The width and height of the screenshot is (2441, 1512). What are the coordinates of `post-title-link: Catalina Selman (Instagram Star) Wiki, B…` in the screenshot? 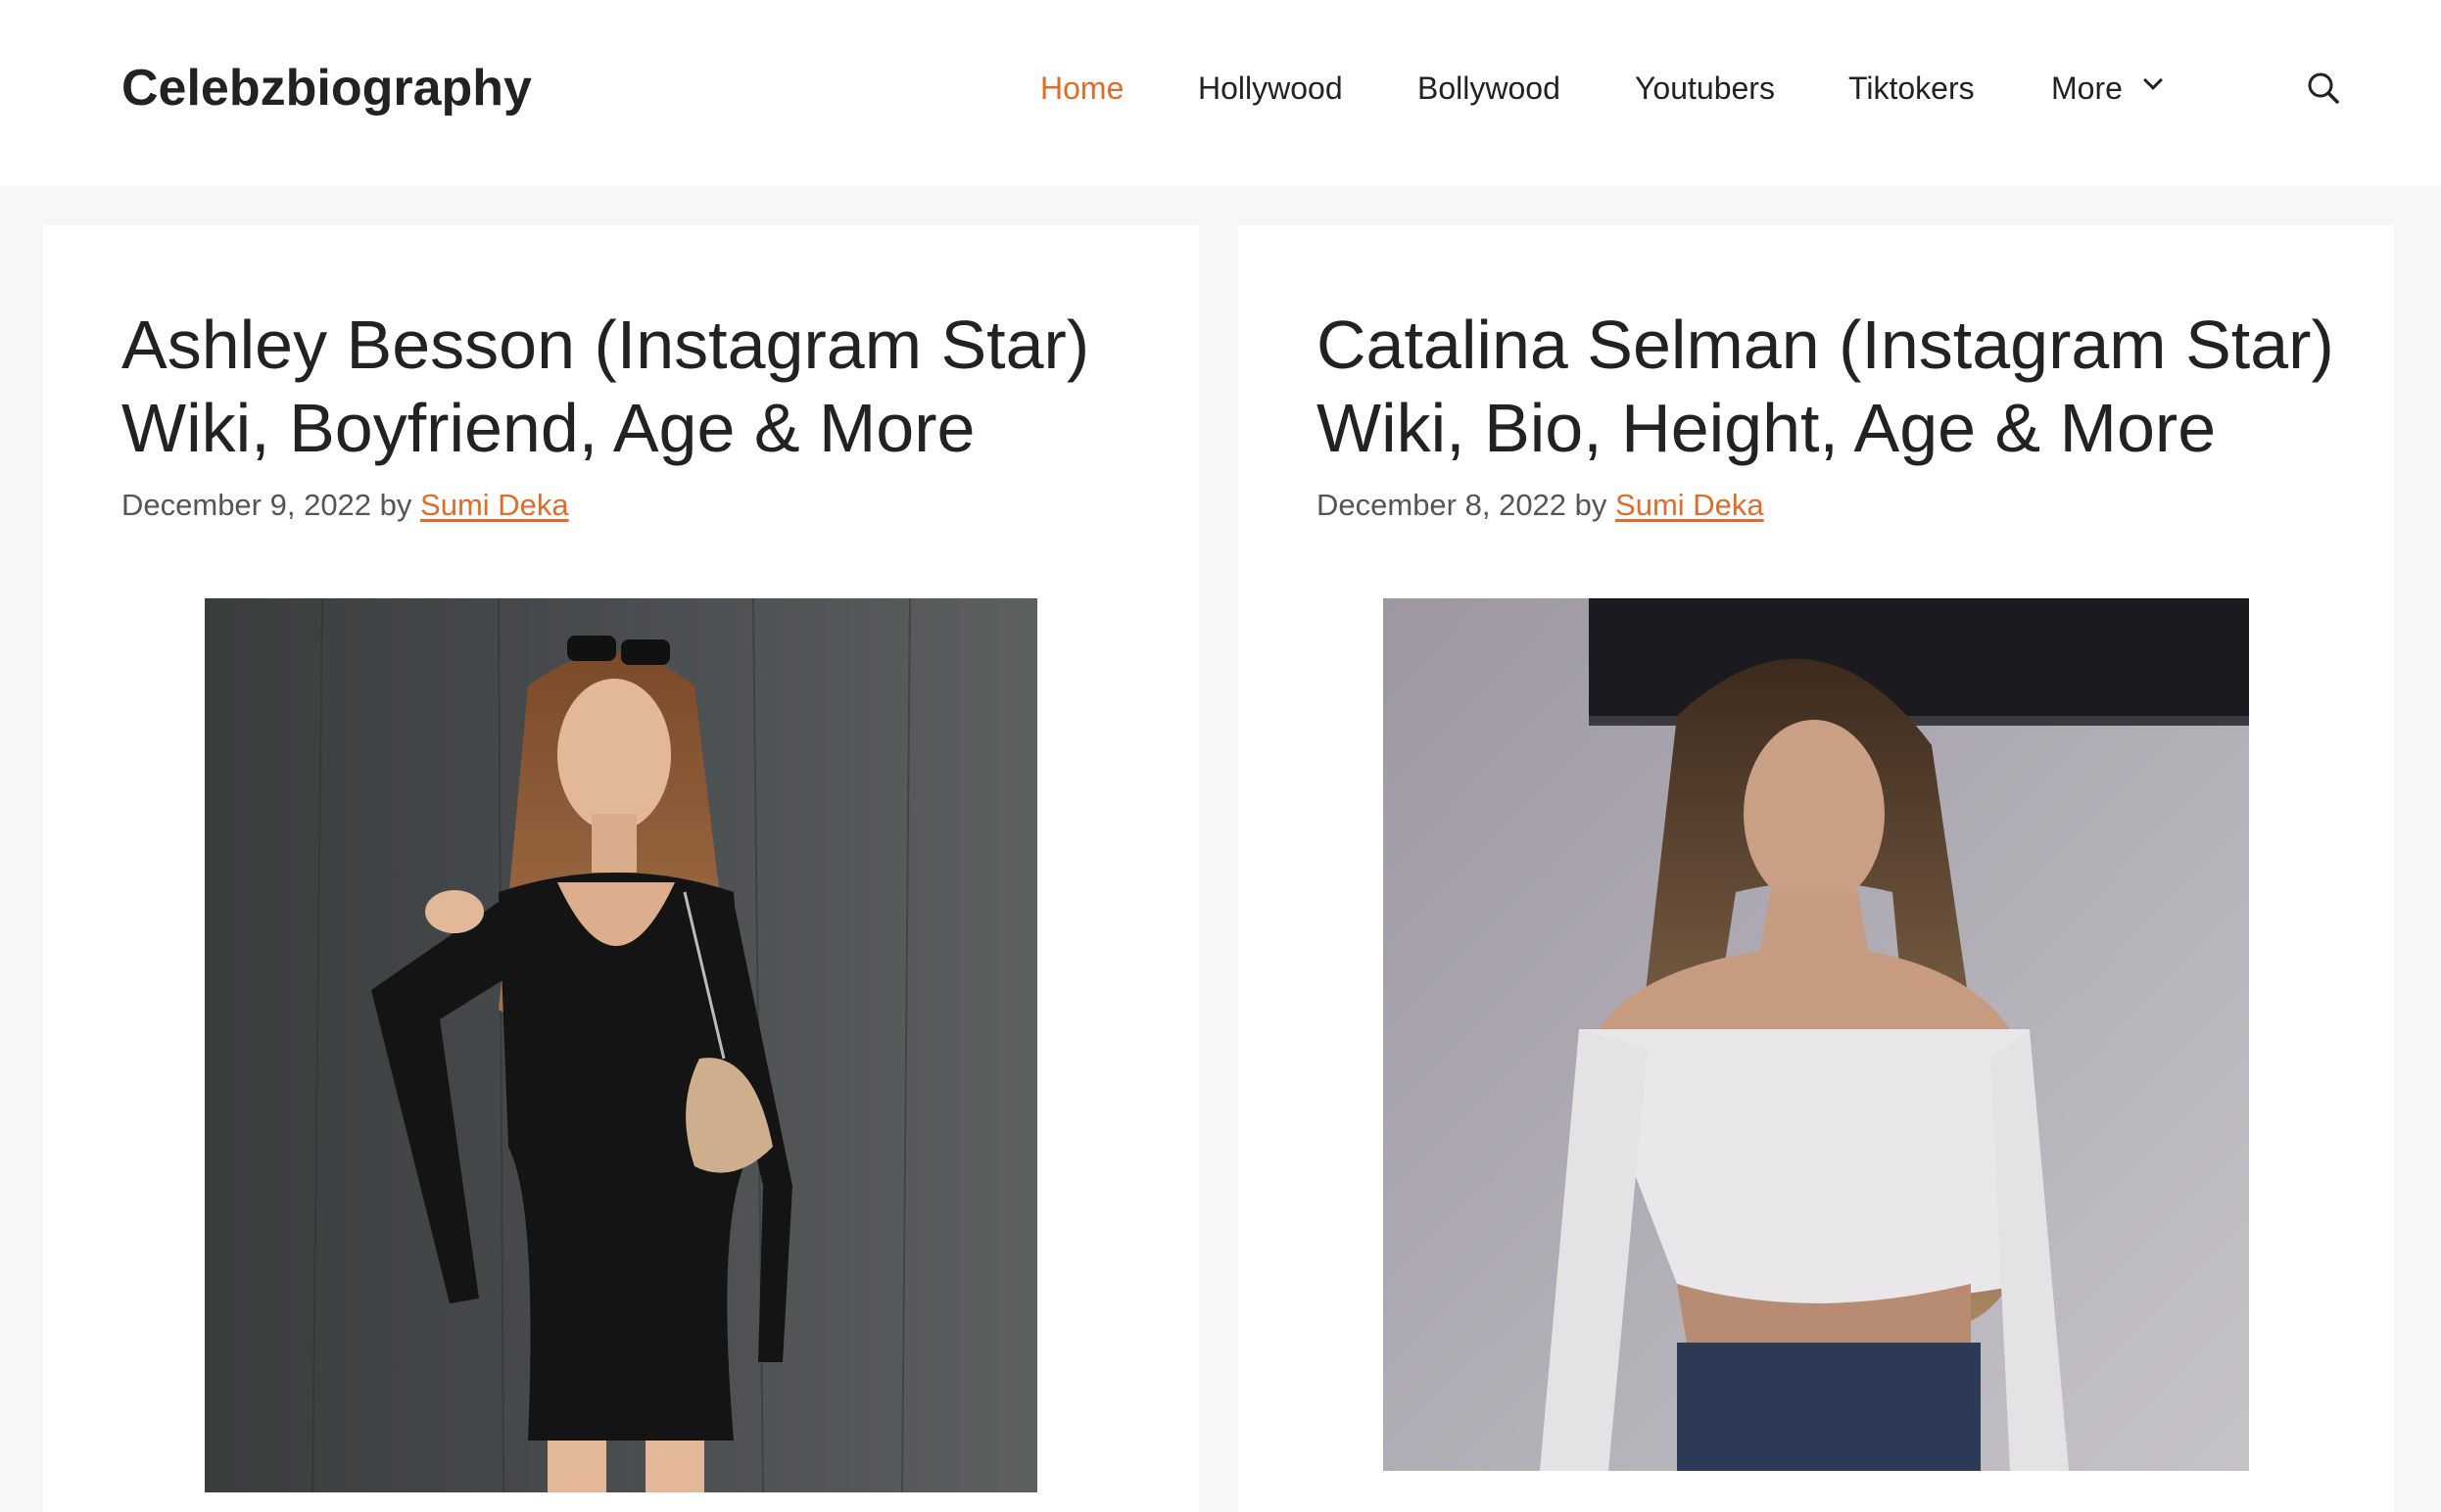 It's located at (1835, 387).